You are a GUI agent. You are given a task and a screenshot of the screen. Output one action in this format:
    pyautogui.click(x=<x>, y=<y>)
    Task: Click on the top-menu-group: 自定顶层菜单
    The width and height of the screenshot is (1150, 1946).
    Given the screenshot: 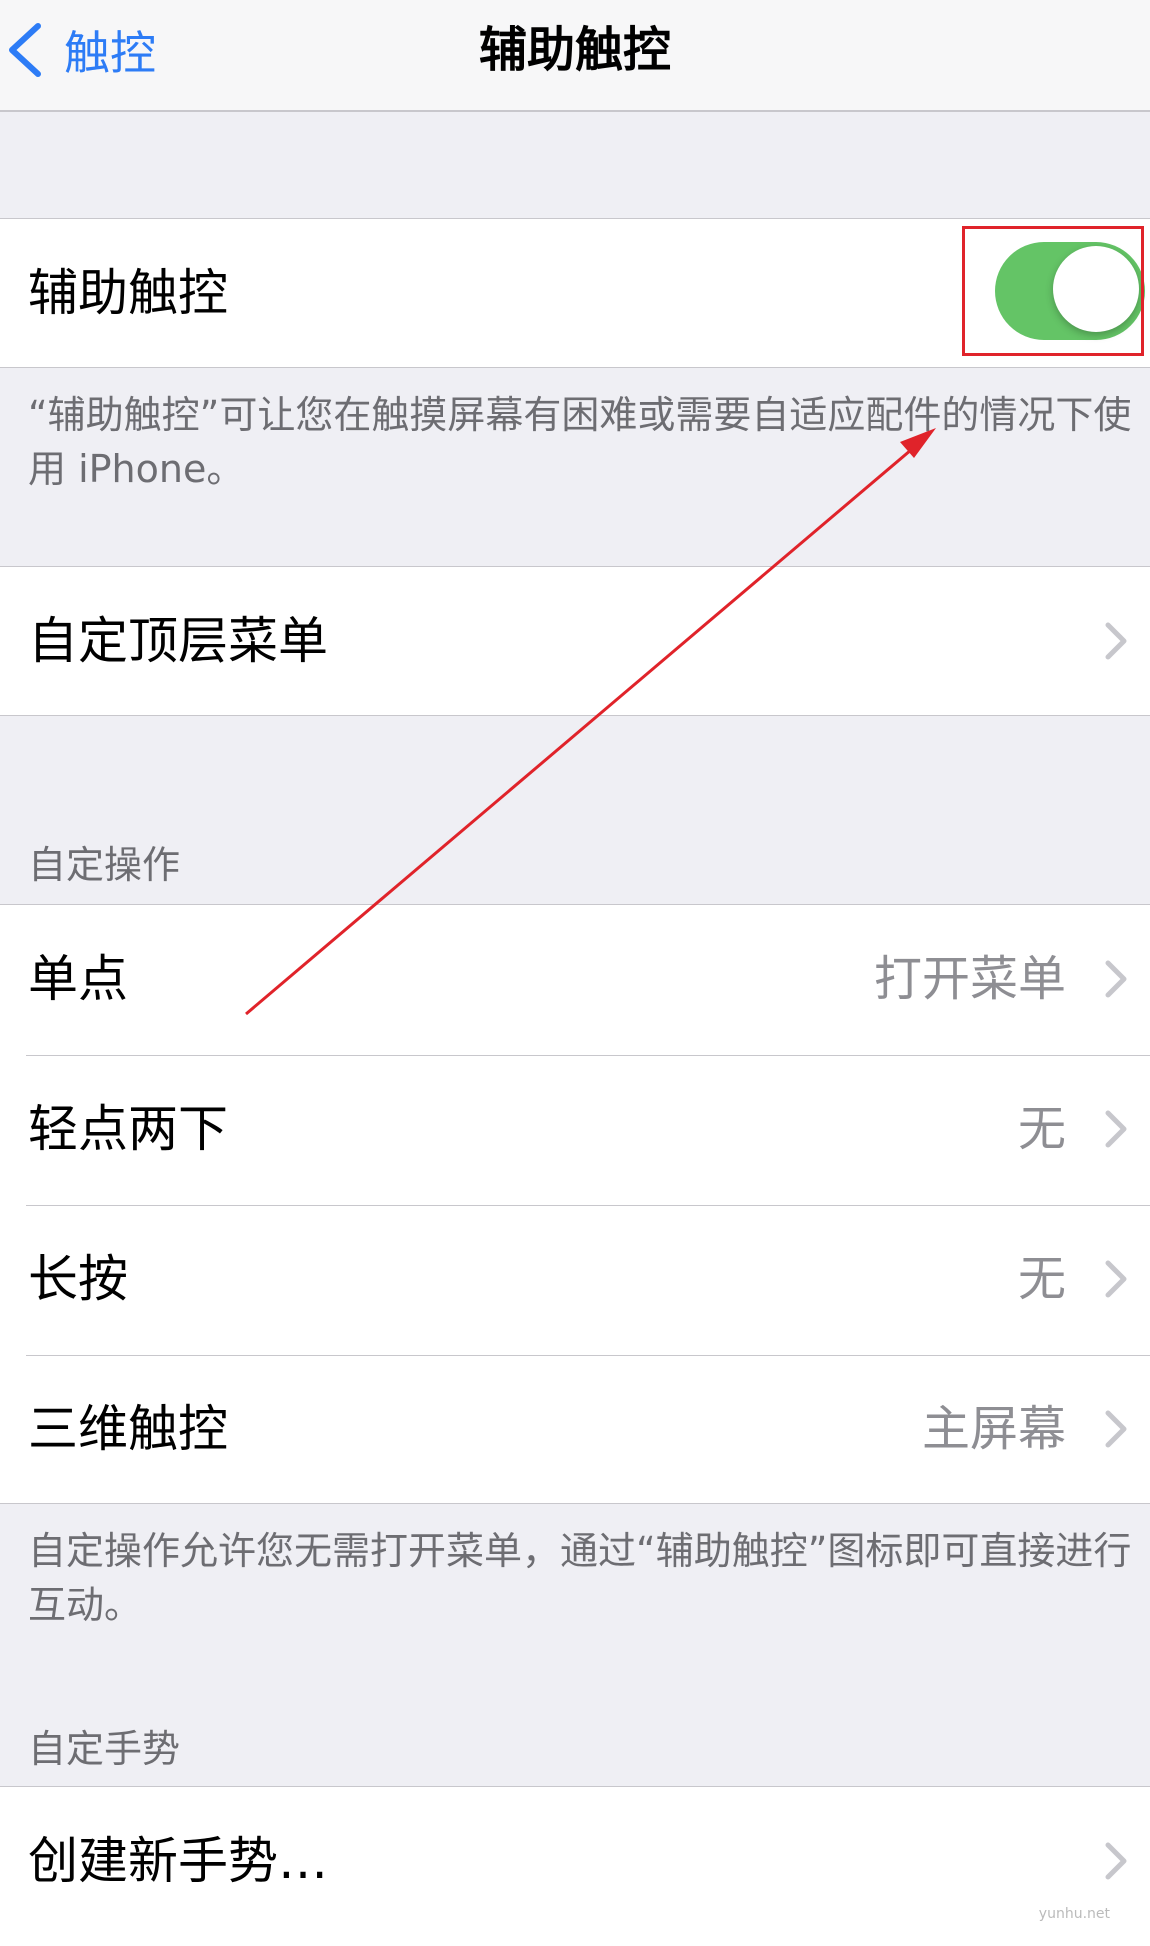 What is the action you would take?
    pyautogui.click(x=575, y=641)
    